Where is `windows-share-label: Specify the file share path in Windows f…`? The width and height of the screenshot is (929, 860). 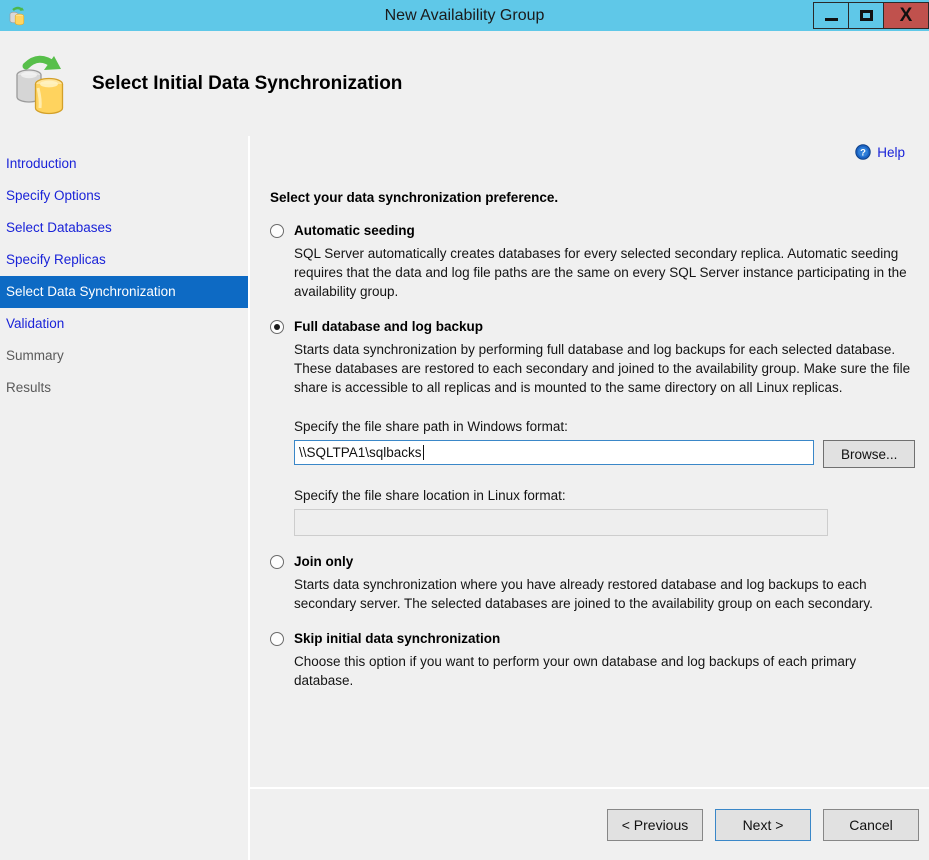 windows-share-label: Specify the file share path in Windows f… is located at coordinates (431, 426).